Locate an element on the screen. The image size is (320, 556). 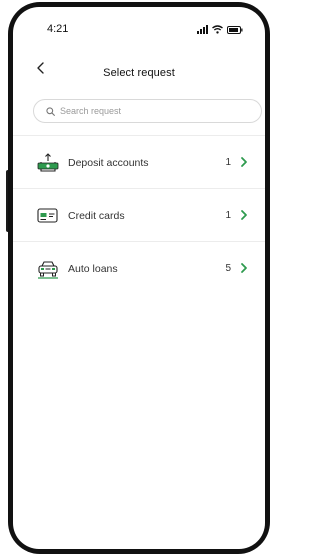
wifi-icon is located at coordinates (217, 29).